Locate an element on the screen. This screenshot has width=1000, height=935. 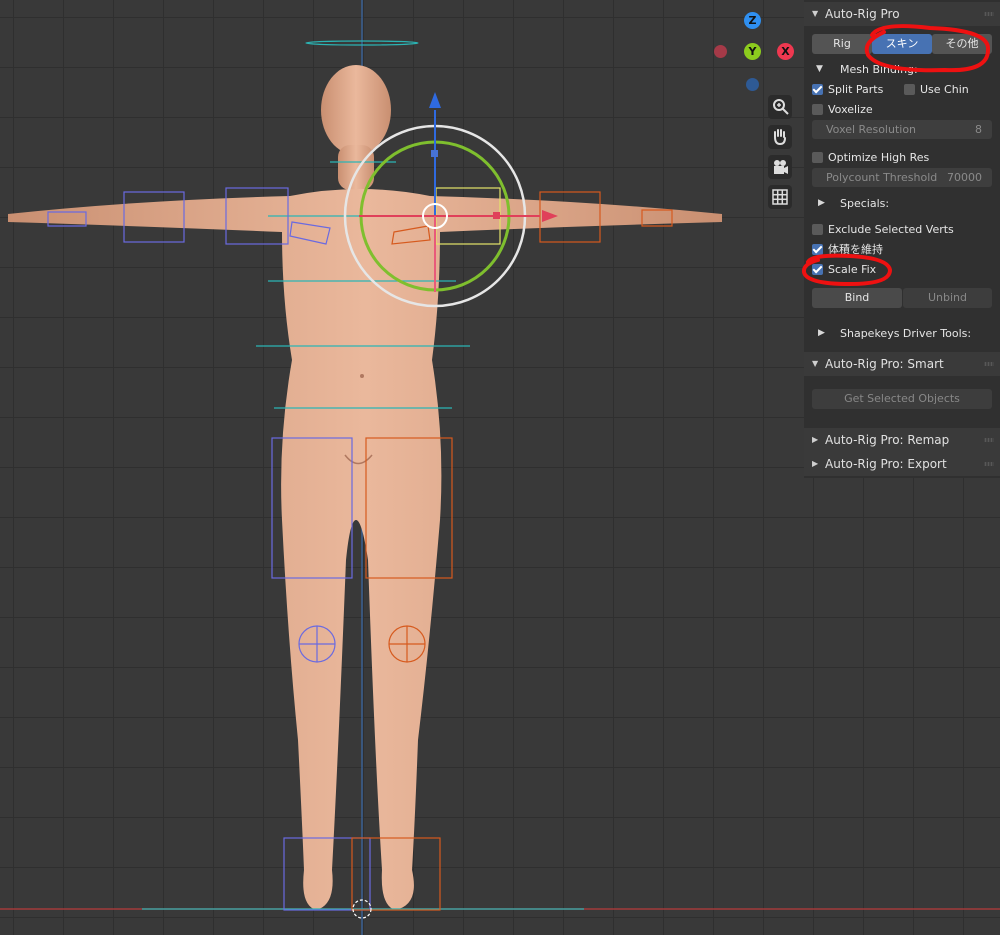
panel-header-remap: ▶ Auto-Rig Pro: Remap is located at coordinates (902, 440).